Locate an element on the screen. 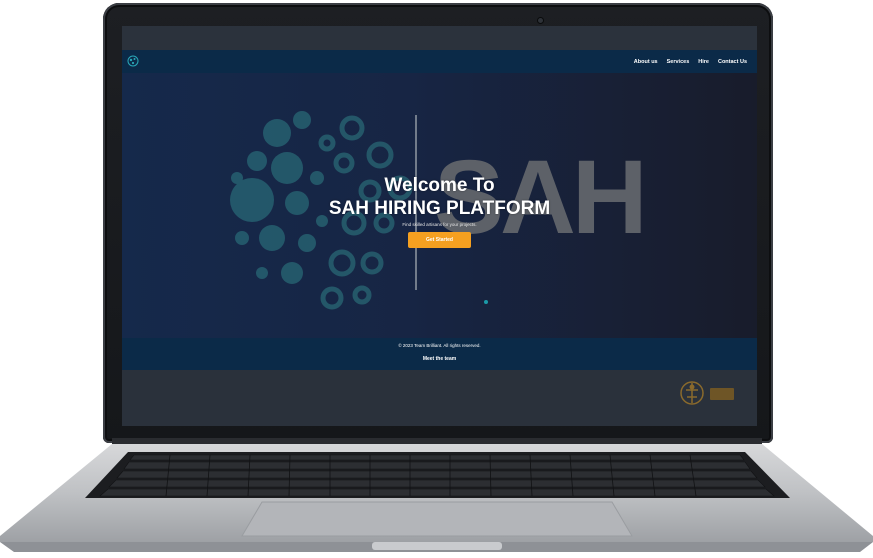 This screenshot has width=873, height=558. screen-top-bar is located at coordinates (439, 38).